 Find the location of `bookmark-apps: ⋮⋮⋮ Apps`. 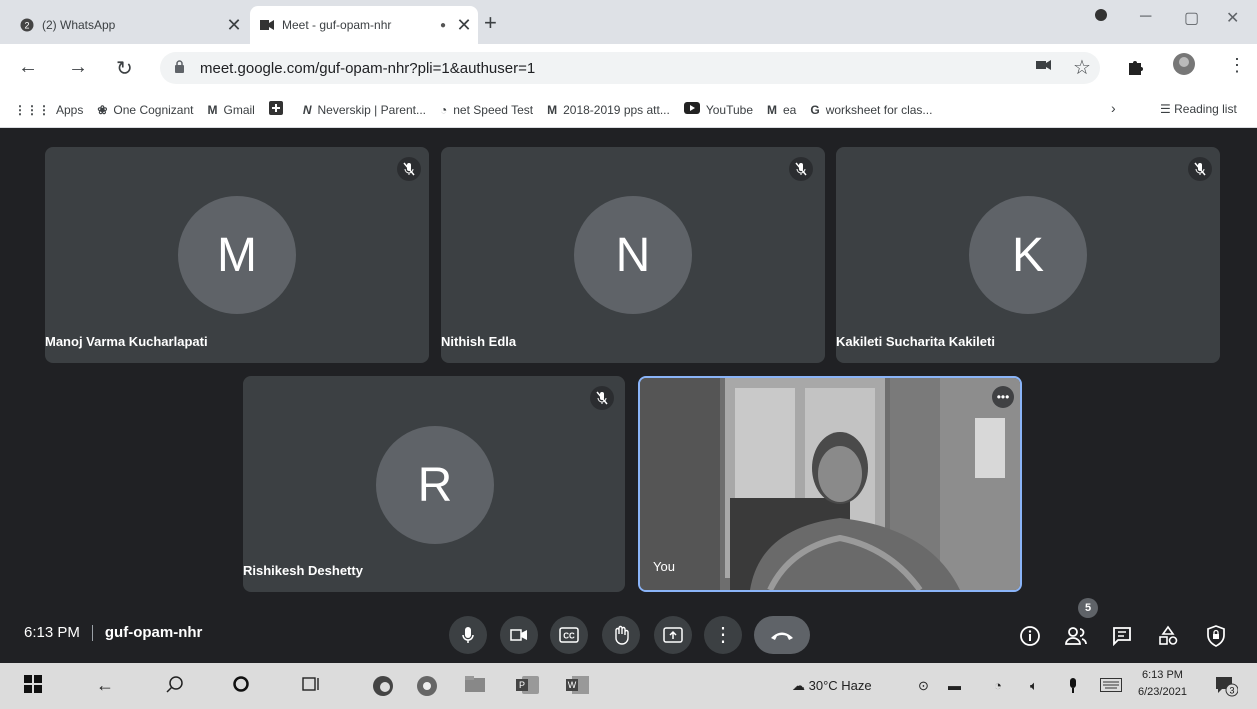

bookmark-apps: ⋮⋮⋮ Apps is located at coordinates (48, 110).